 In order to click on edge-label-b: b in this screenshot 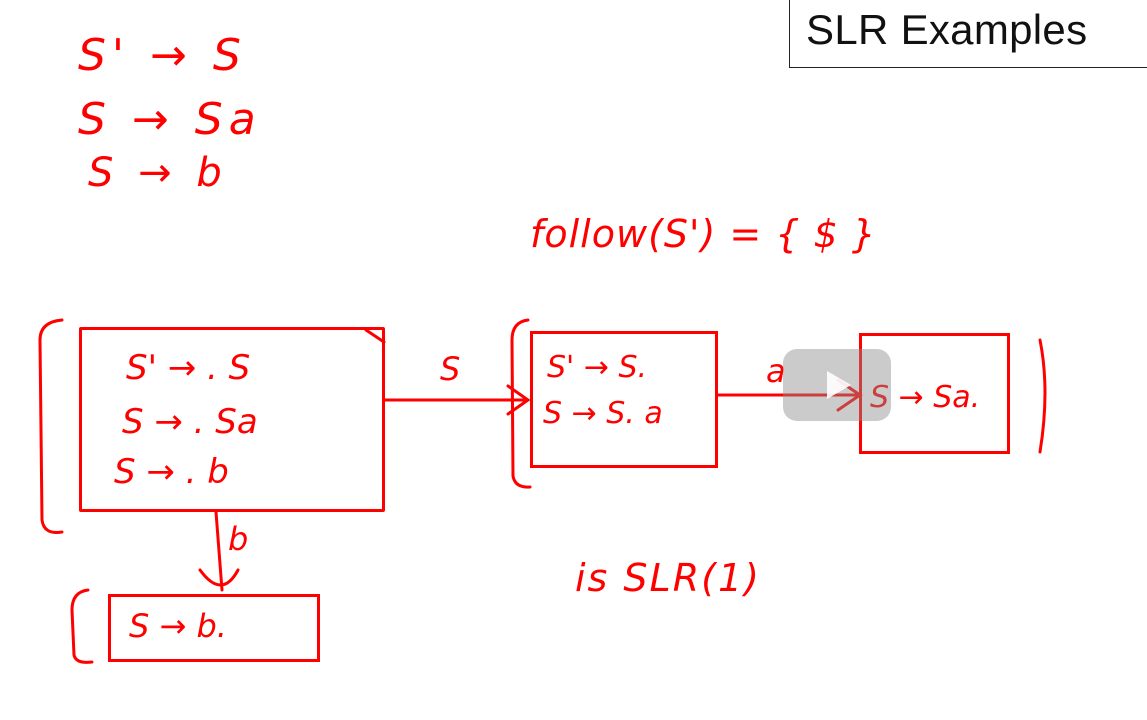, I will do `click(238, 539)`.